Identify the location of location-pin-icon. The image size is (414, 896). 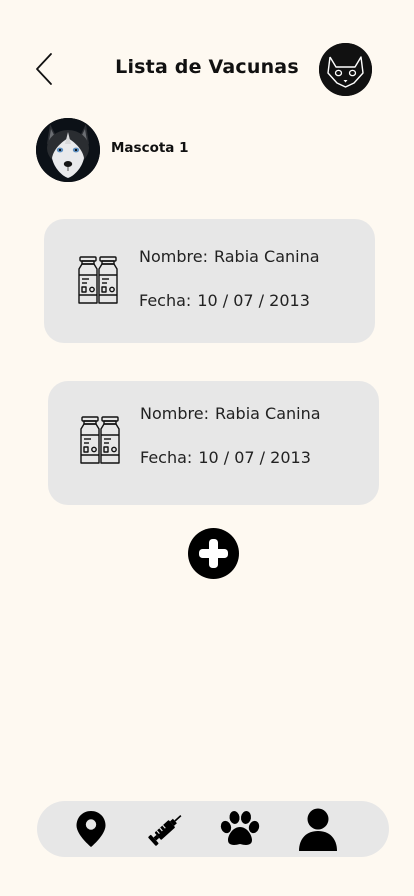
(91, 829).